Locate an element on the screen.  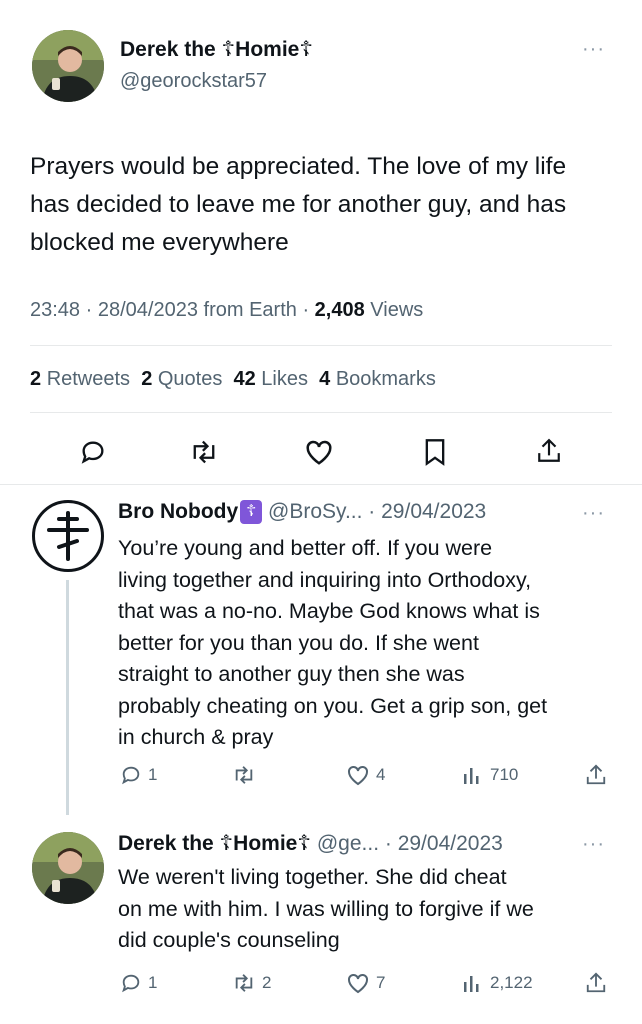
tweet-date: 28/04/2023 is located at coordinates (148, 310).